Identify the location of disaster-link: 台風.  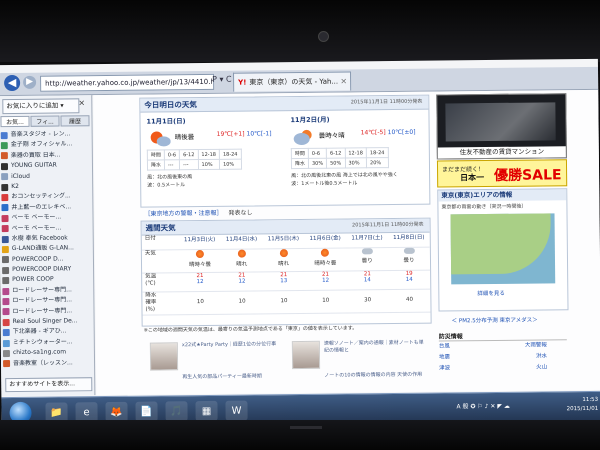
(444, 346).